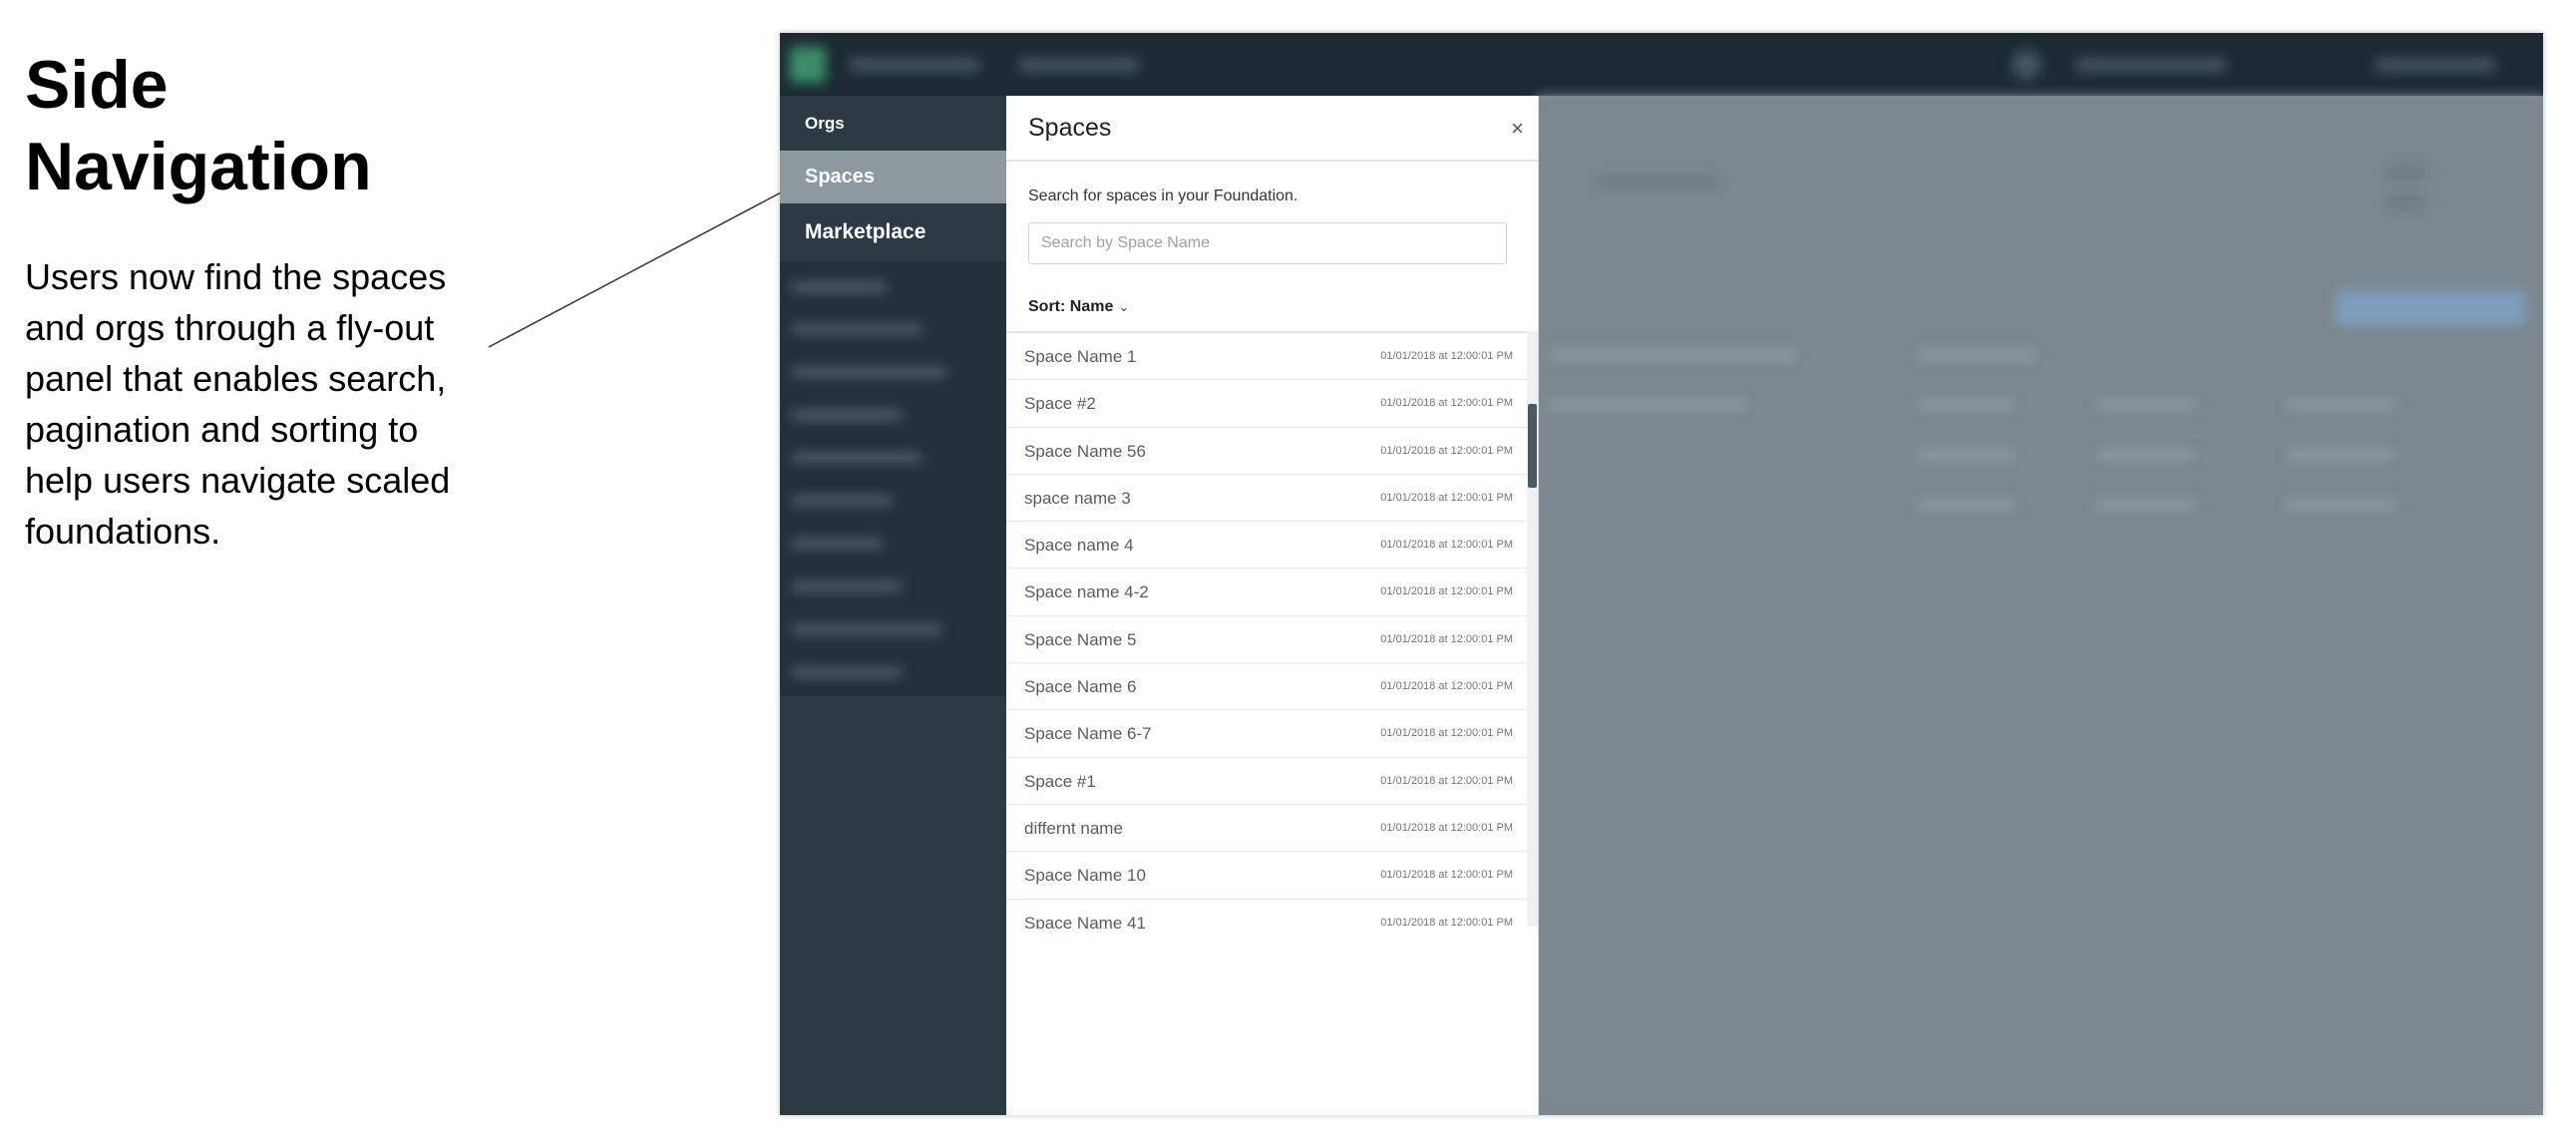  Describe the element at coordinates (1073, 828) in the screenshot. I see `space-name: differnt name` at that location.